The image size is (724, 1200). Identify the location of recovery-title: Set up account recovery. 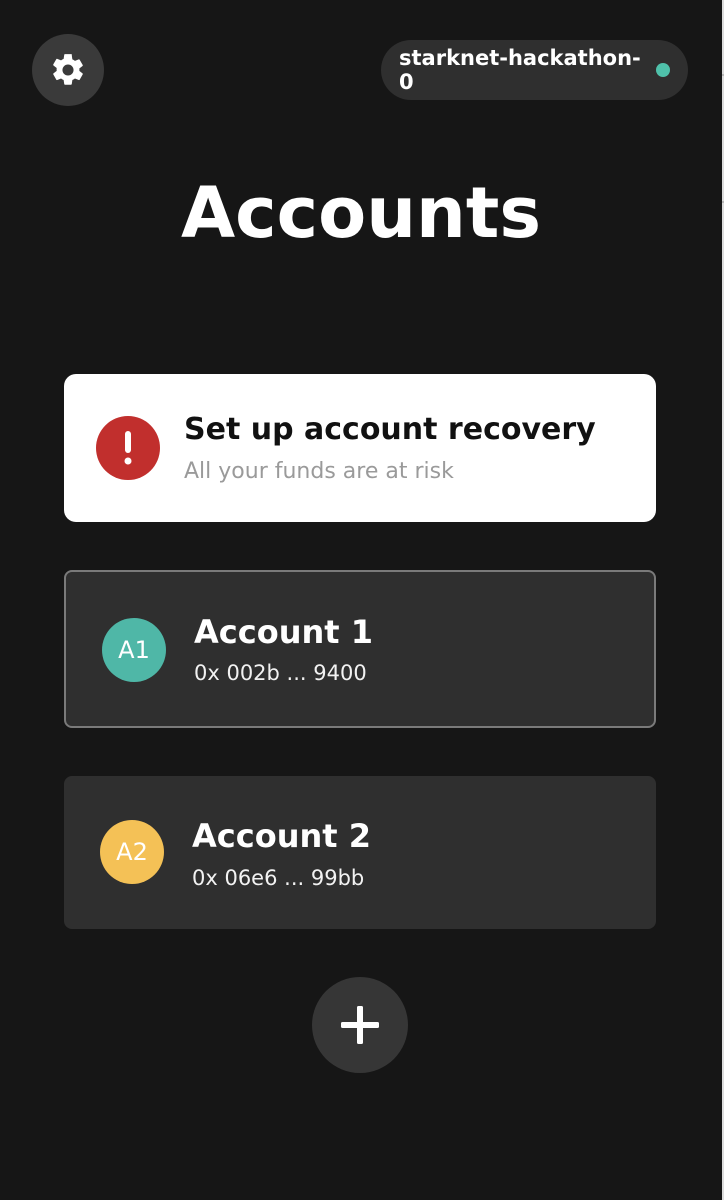
(390, 429).